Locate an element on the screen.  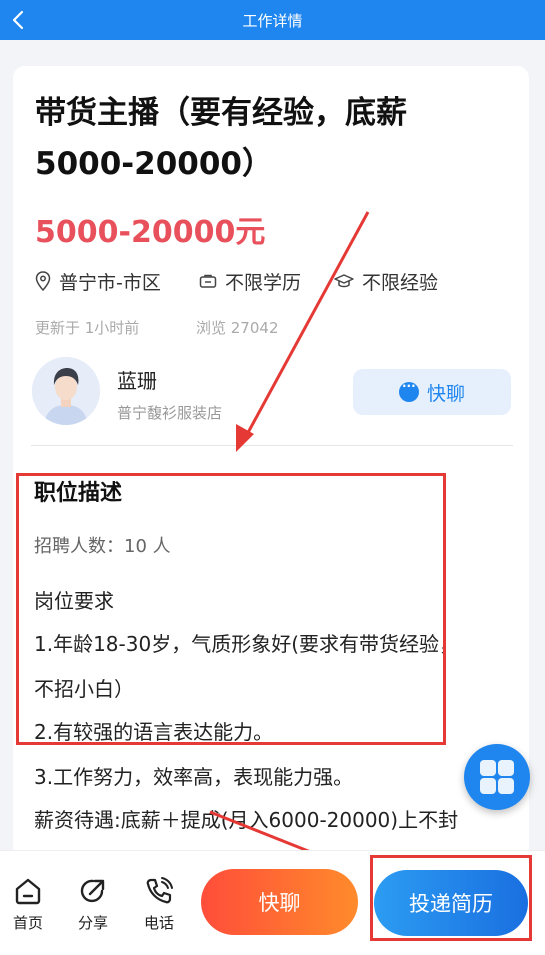
grid-icon is located at coordinates (488, 768).